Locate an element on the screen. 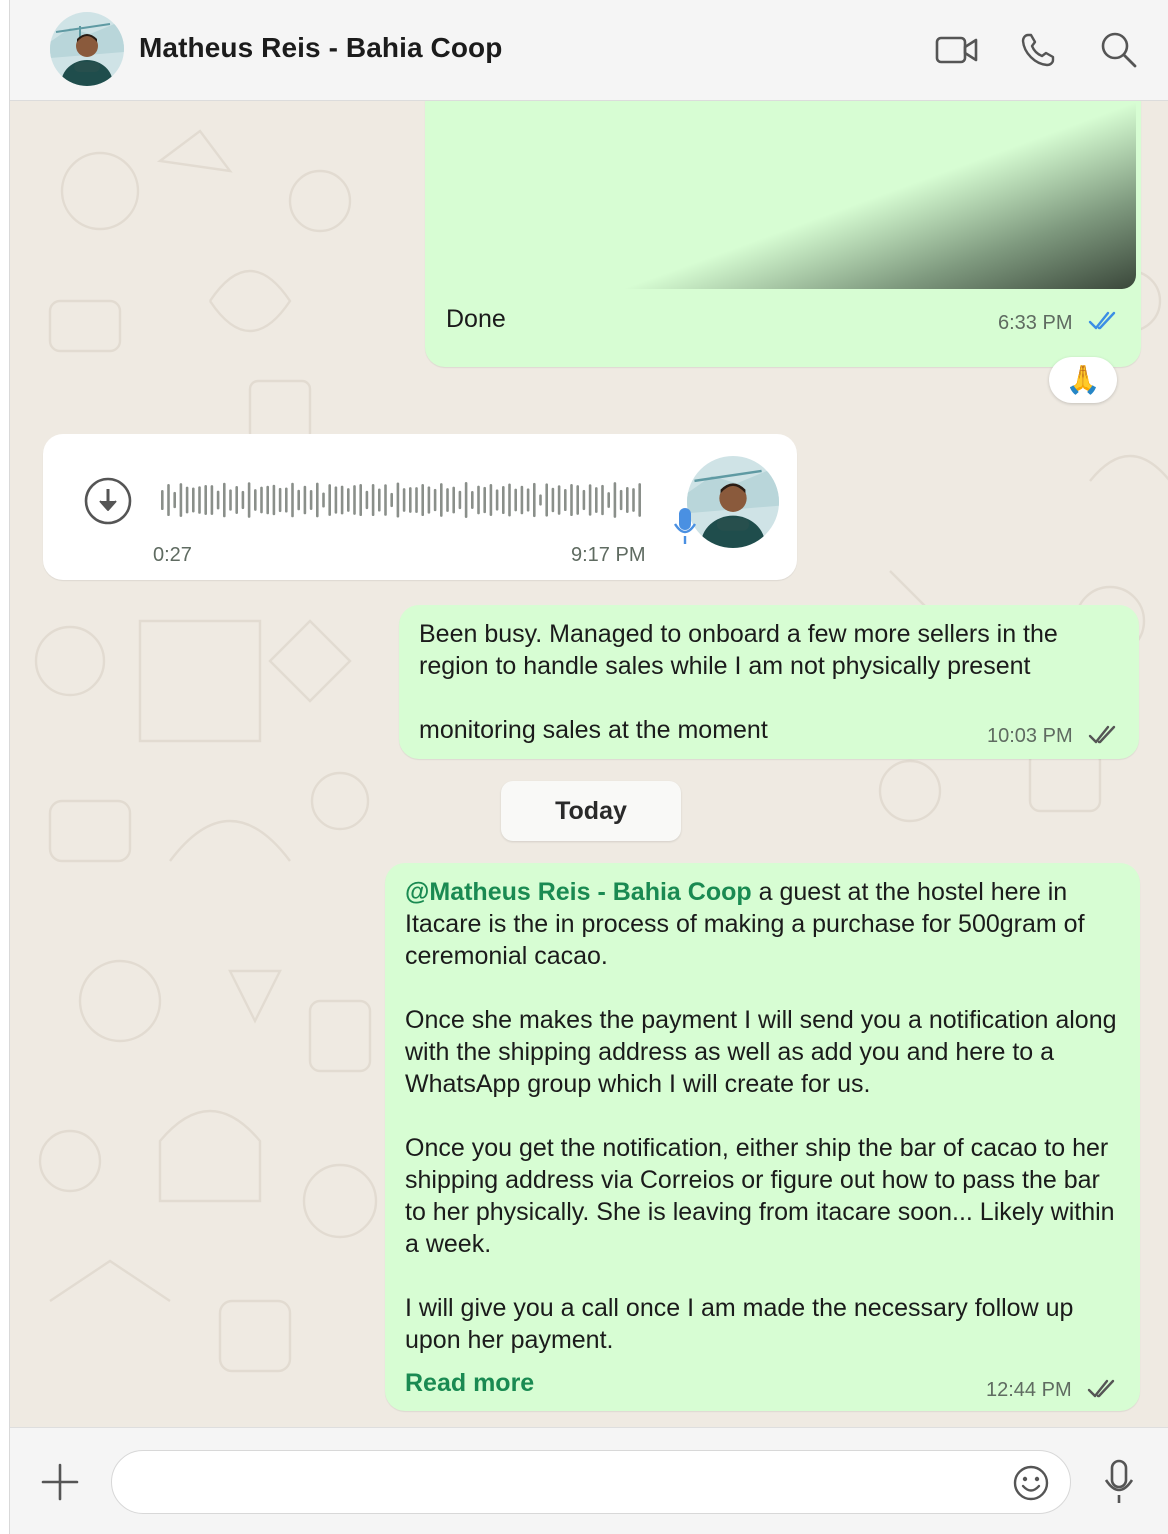 Image resolution: width=1168 pixels, height=1534 pixels. outgoing-media-message: Done 6:33 PM is located at coordinates (783, 234).